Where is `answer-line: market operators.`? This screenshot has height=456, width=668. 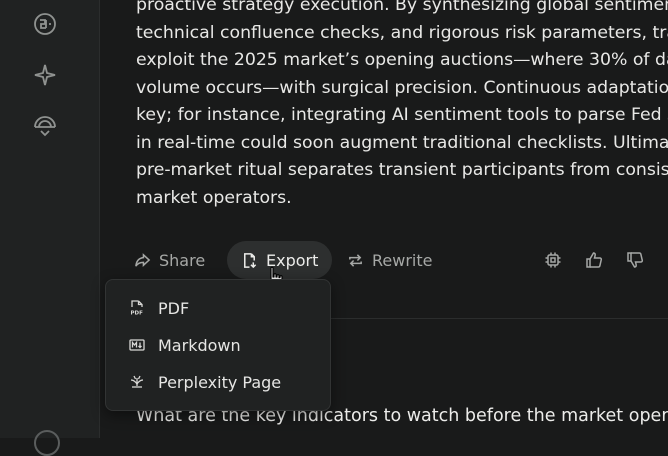
answer-line: market operators. is located at coordinates (214, 197).